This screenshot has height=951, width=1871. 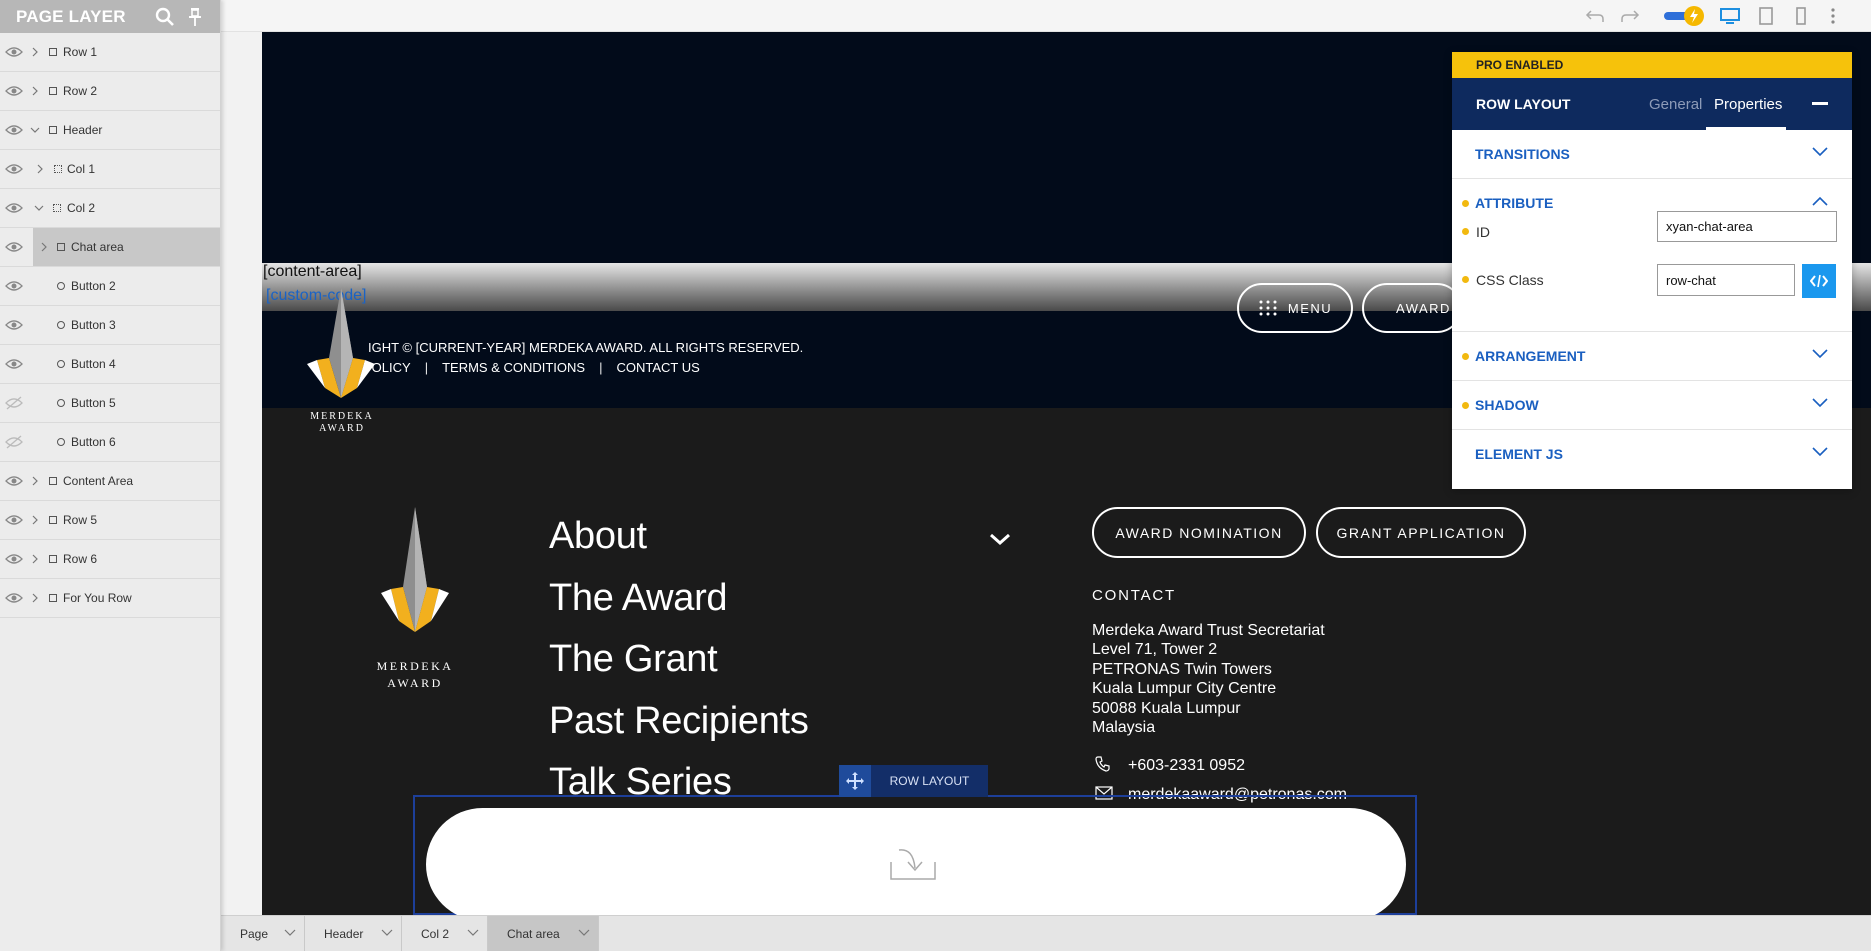 What do you see at coordinates (657, 367) in the screenshot?
I see `contact-us-link: CONTACT US` at bounding box center [657, 367].